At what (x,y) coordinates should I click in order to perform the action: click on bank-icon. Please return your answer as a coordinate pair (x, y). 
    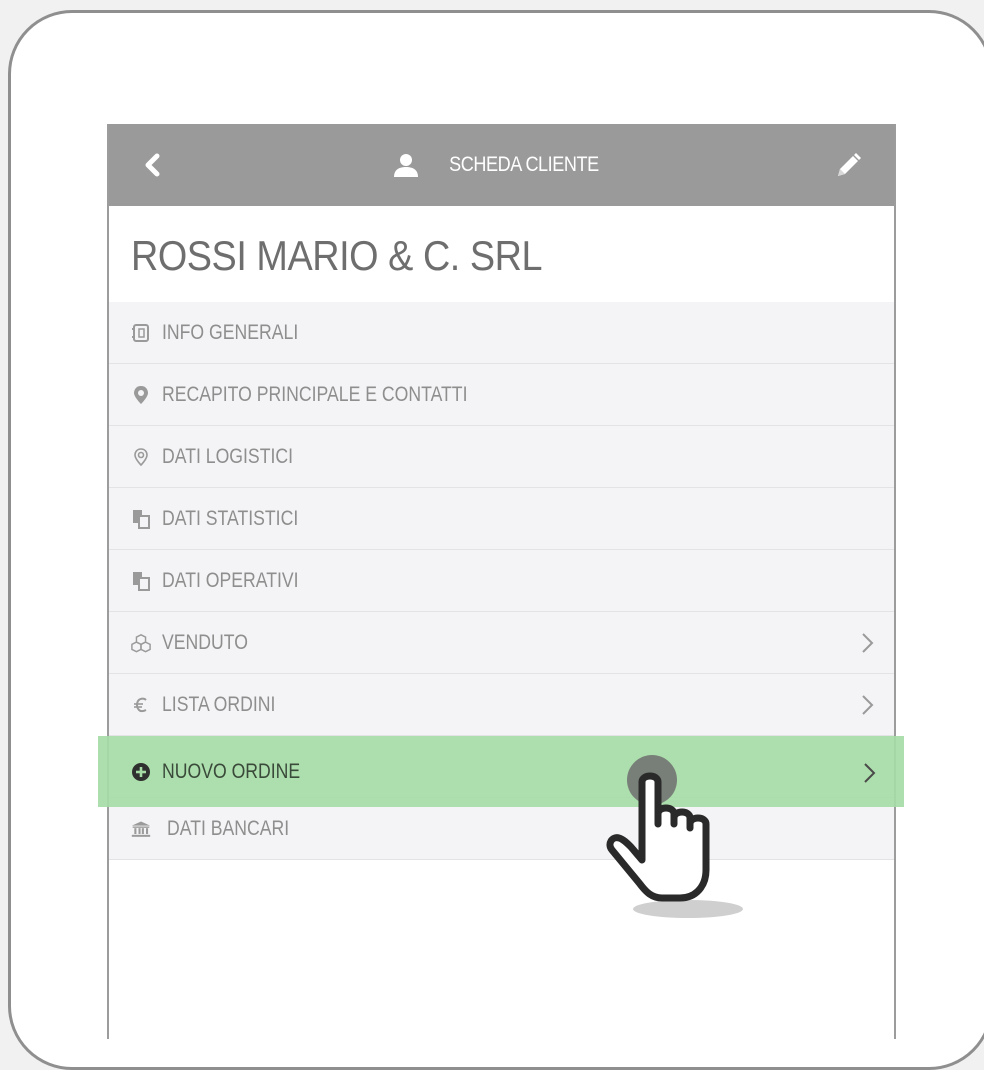
    Looking at the image, I should click on (141, 829).